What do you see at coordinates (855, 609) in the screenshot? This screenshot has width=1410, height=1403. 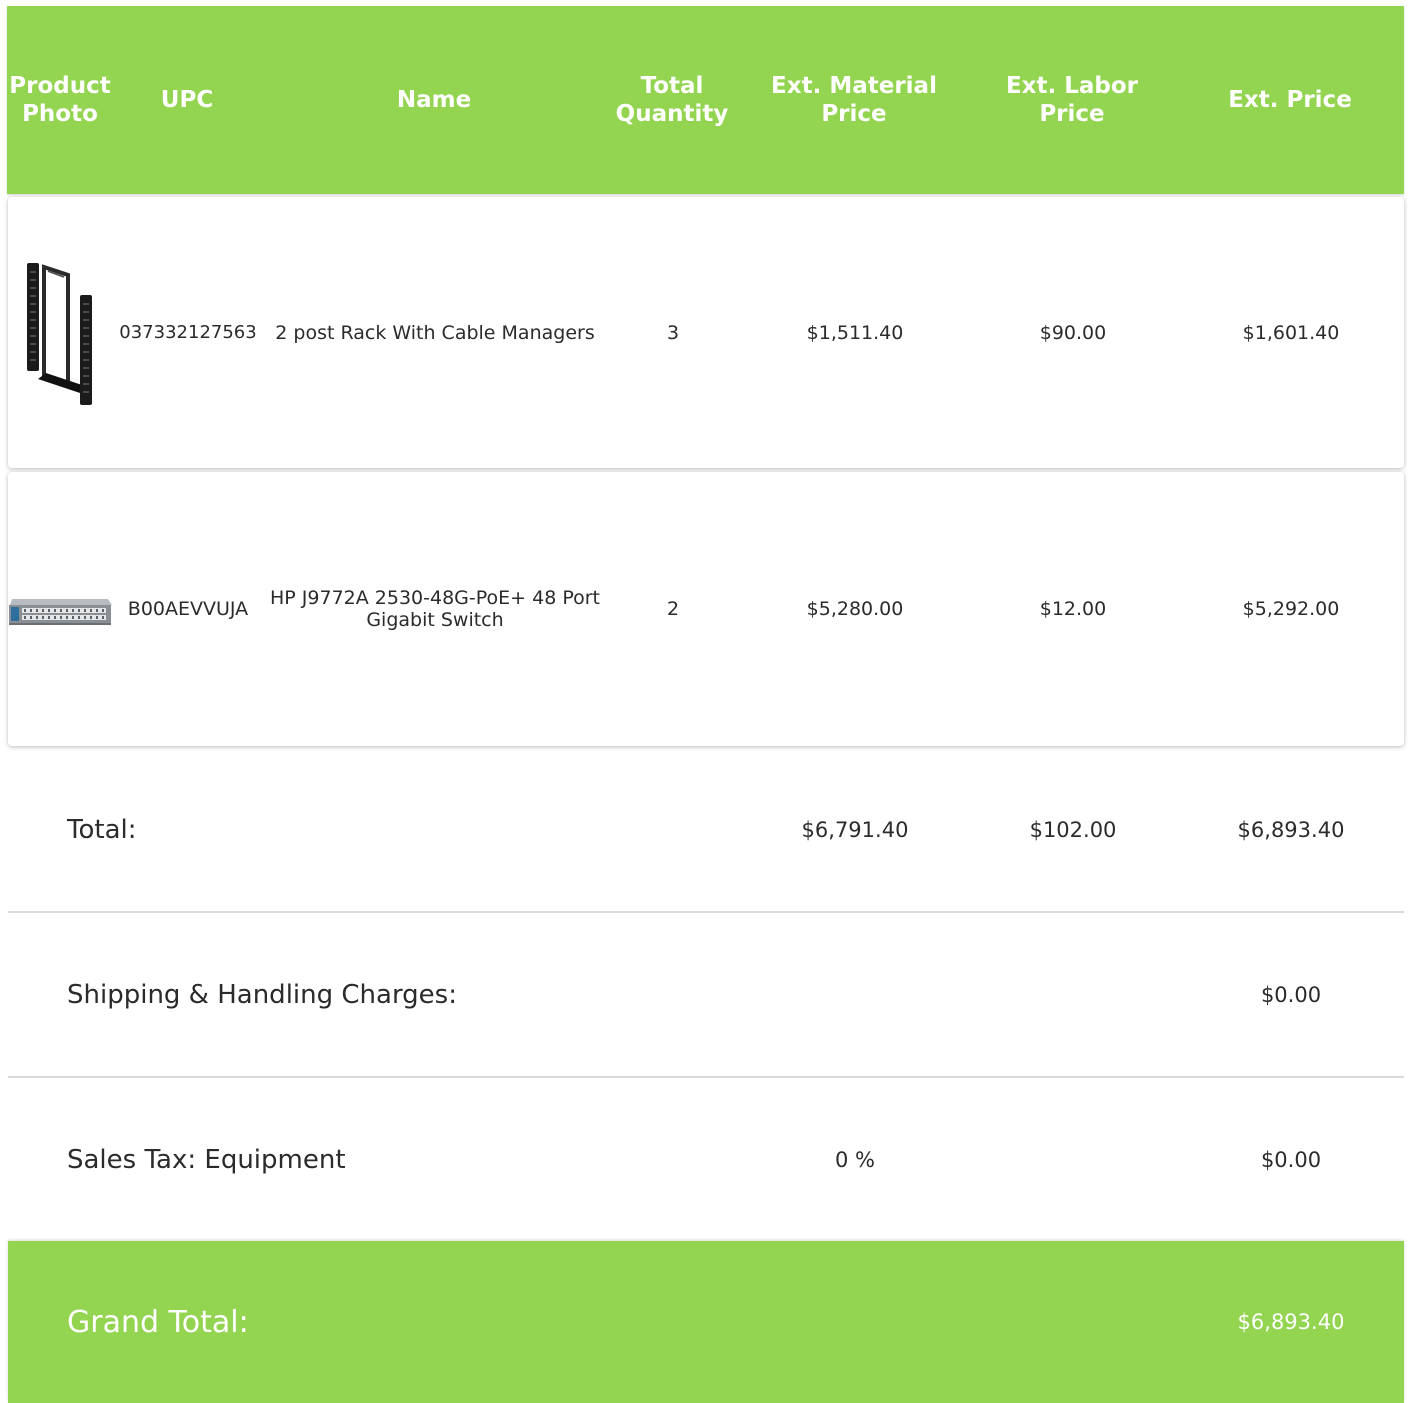 I see `material-price-cell: $5,280.00` at bounding box center [855, 609].